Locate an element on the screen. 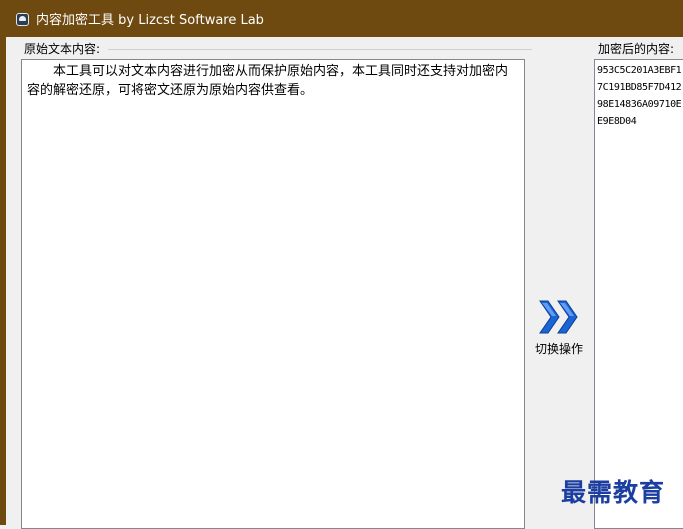 Image resolution: width=683 pixels, height=529 pixels. switch-operation-label: 切换操作 is located at coordinates (558, 349).